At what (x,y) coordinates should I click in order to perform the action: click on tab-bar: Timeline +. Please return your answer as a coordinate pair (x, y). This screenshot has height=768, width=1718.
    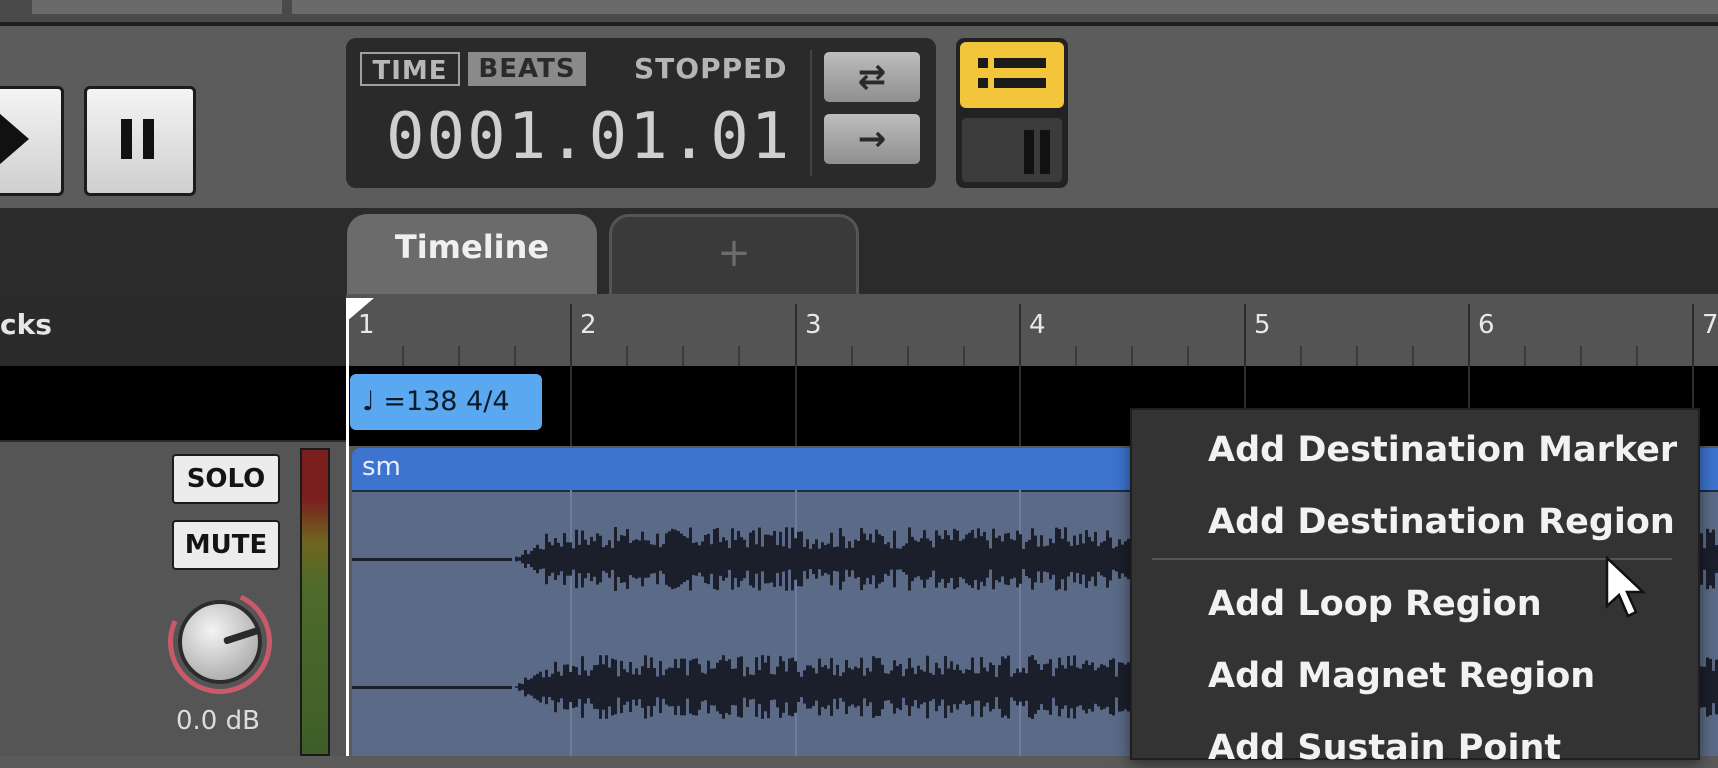
    Looking at the image, I should click on (859, 251).